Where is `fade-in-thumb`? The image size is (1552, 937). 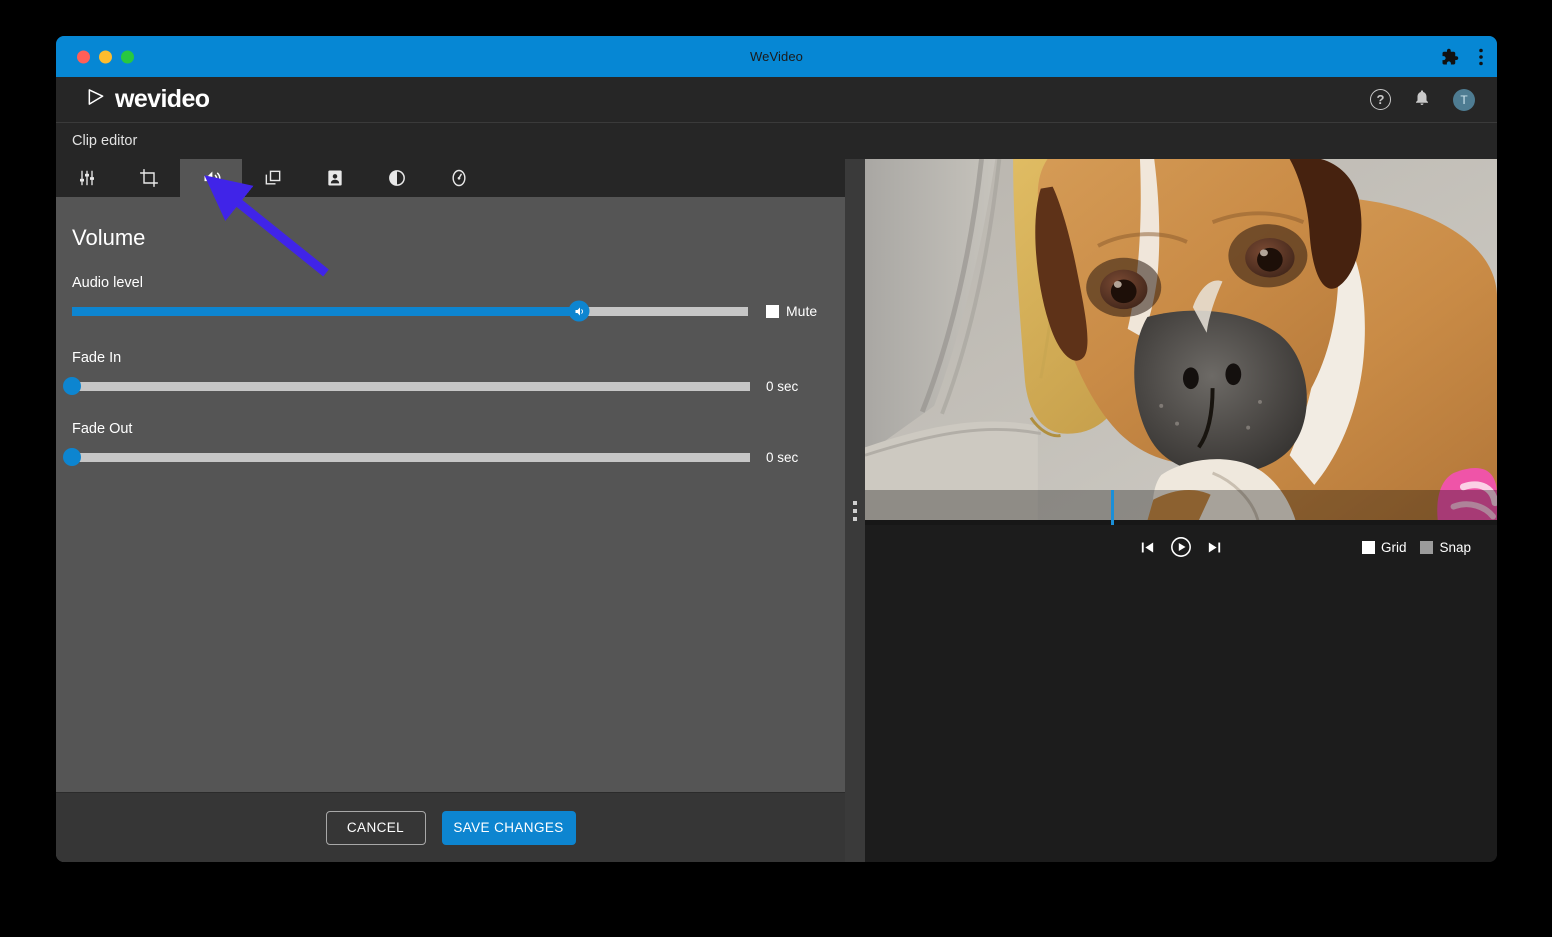 fade-in-thumb is located at coordinates (72, 386).